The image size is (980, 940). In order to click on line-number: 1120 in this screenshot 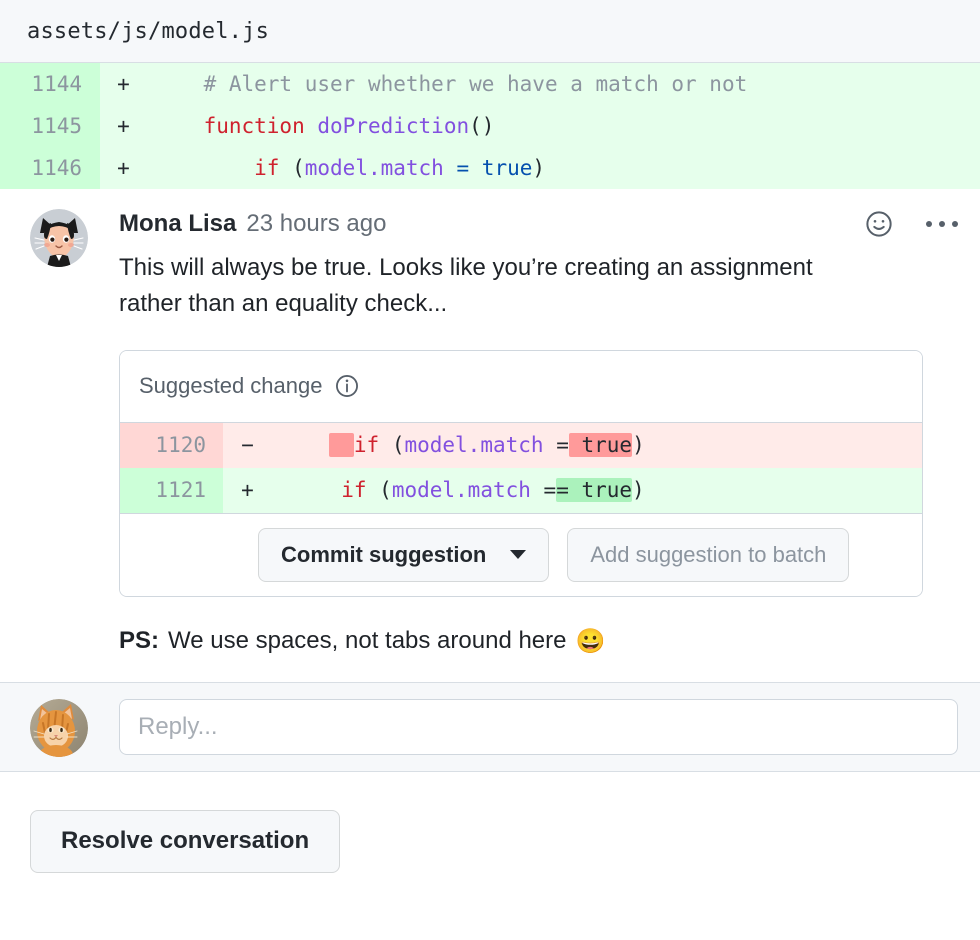, I will do `click(171, 445)`.